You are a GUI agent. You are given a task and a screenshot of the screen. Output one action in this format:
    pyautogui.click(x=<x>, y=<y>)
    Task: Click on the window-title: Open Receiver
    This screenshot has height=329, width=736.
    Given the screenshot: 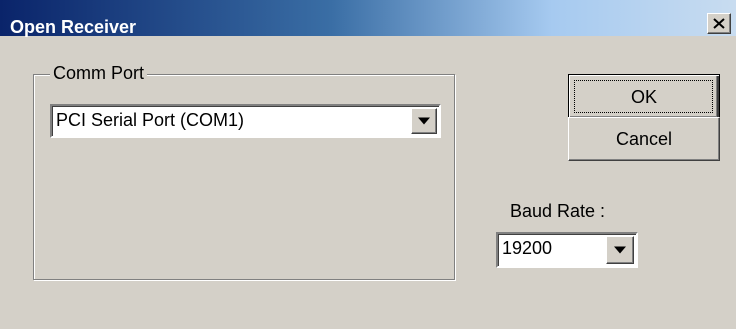 What is the action you would take?
    pyautogui.click(x=73, y=27)
    